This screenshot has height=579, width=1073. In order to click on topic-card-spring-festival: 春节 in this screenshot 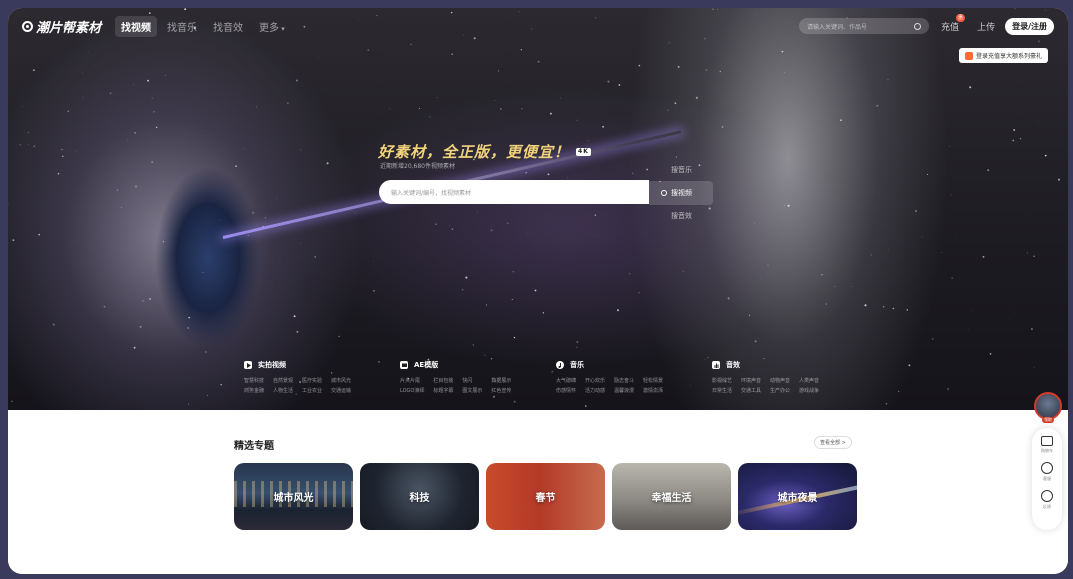, I will do `click(545, 496)`.